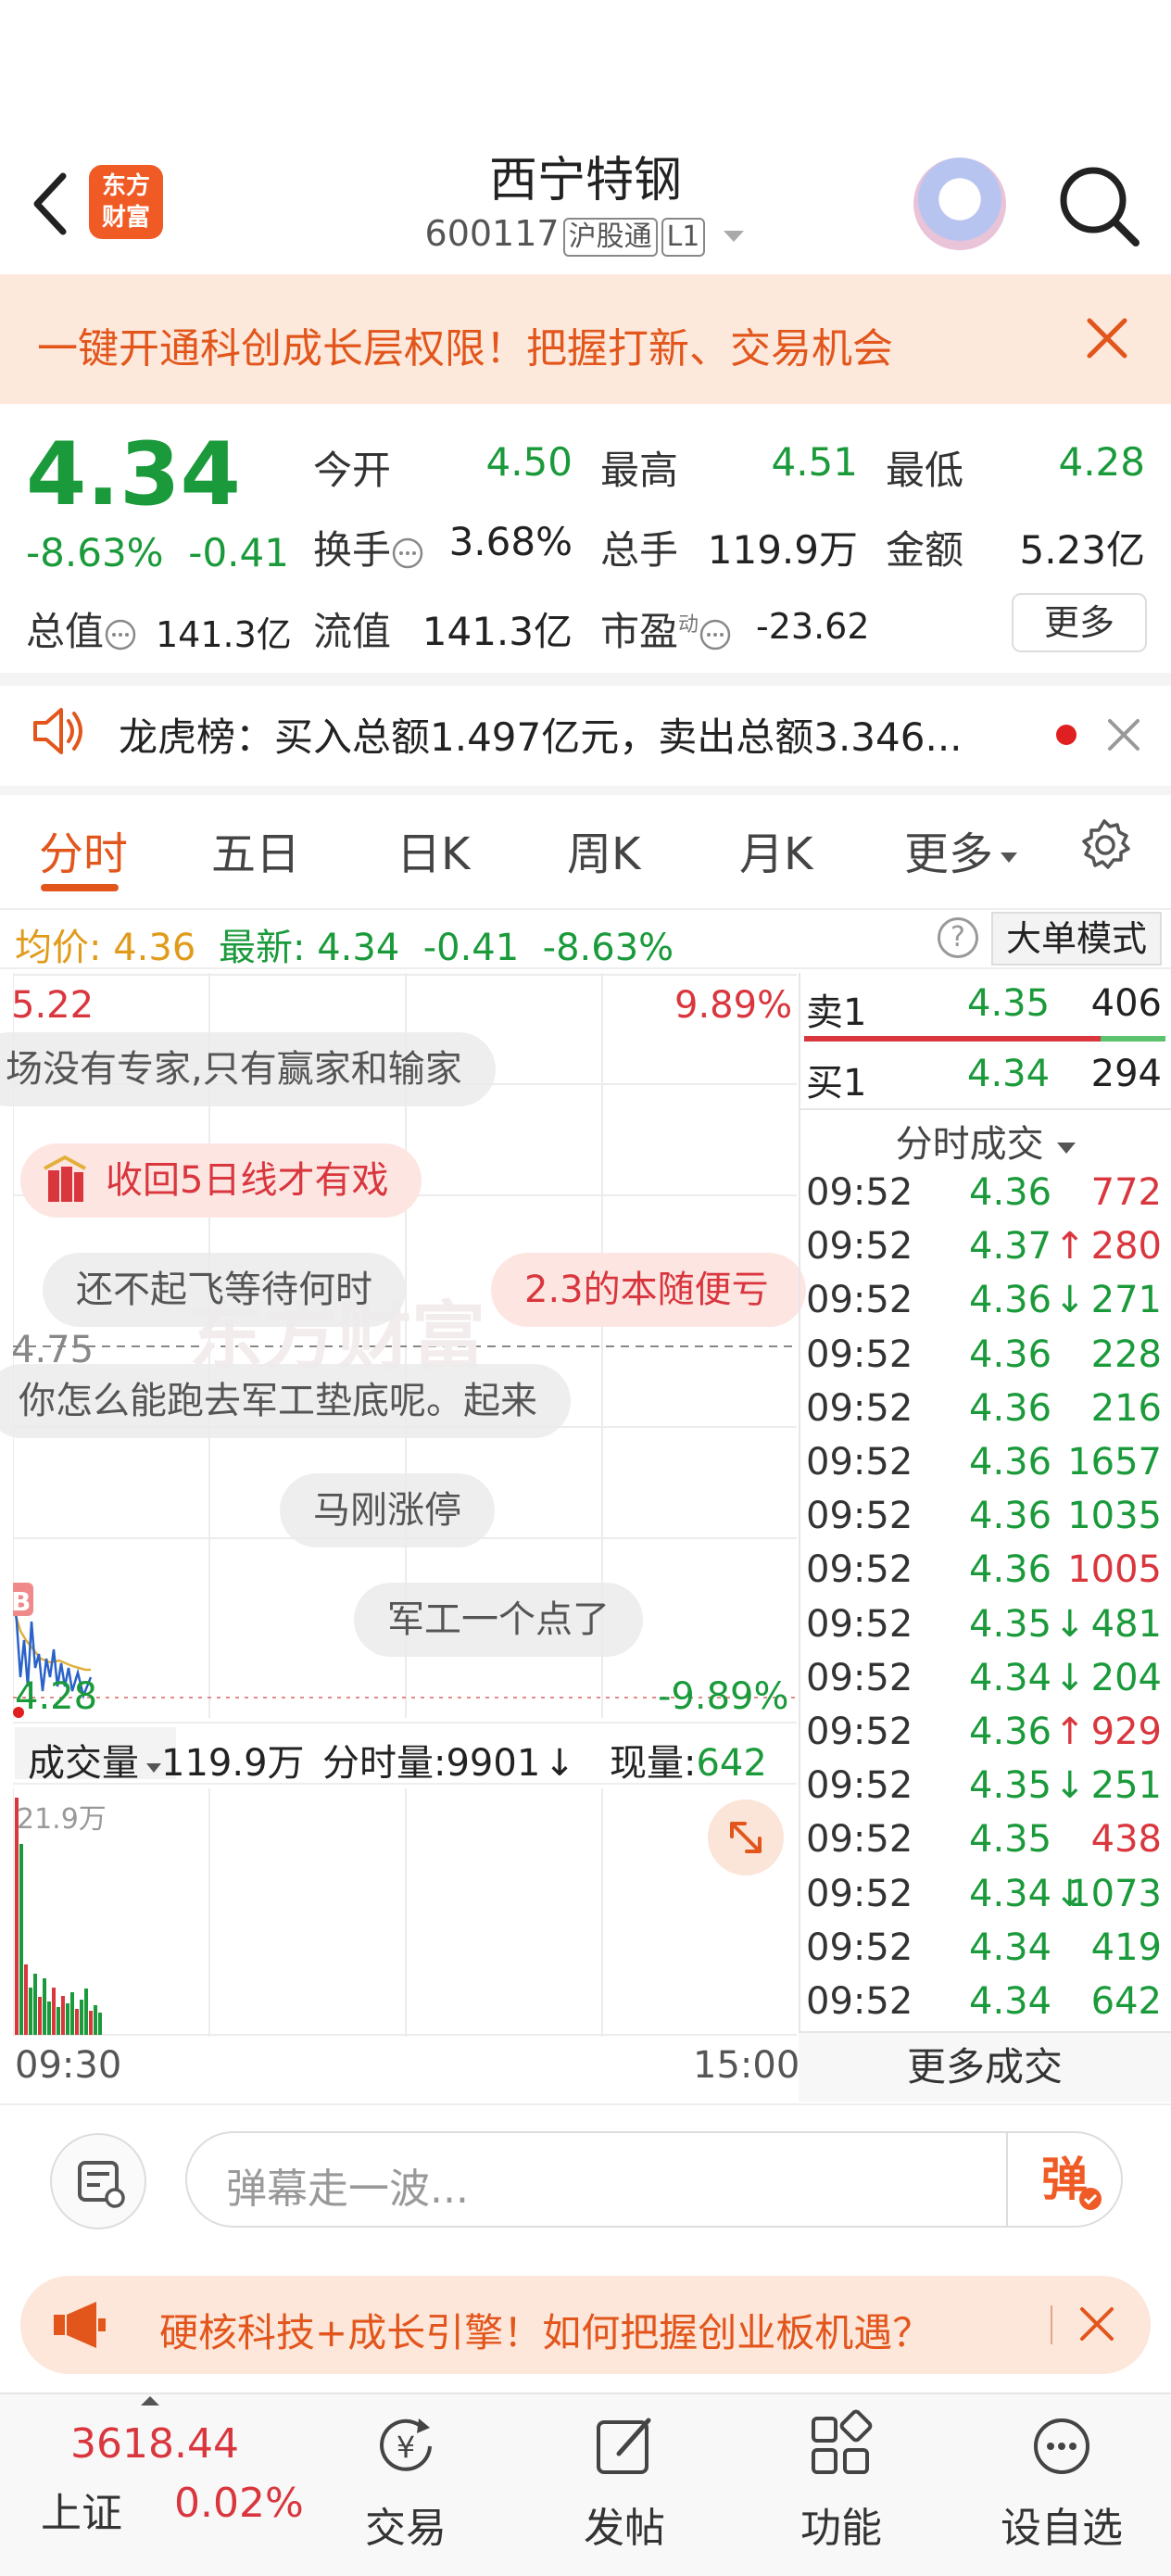 Image resolution: width=1171 pixels, height=2576 pixels. I want to click on big-order-mode-button: 大单模式, so click(1077, 939).